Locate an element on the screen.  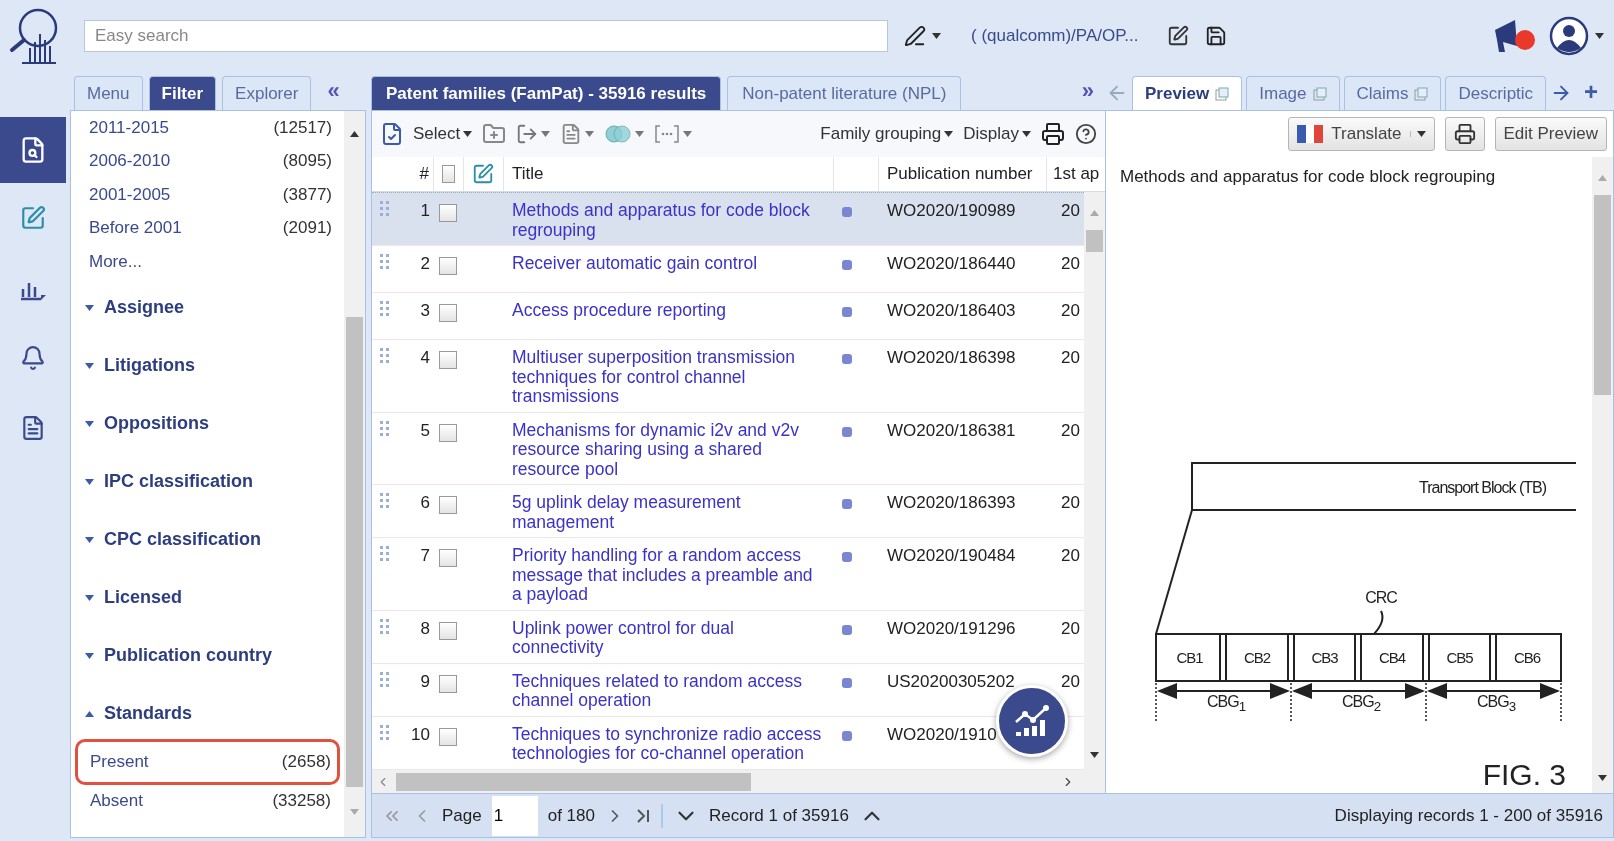
pen-icon is located at coordinates (915, 36).